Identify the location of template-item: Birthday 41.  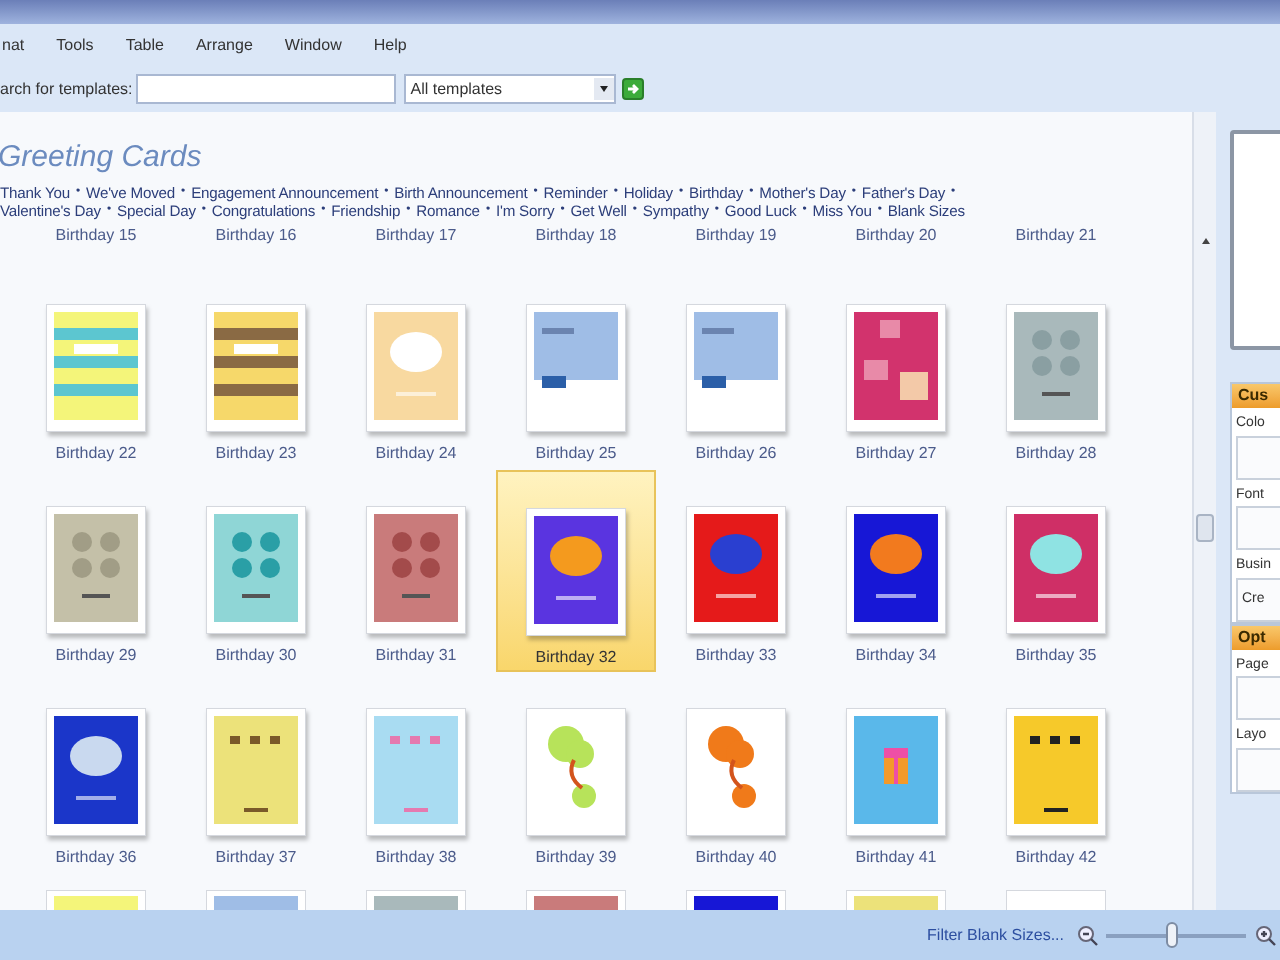
(896, 773).